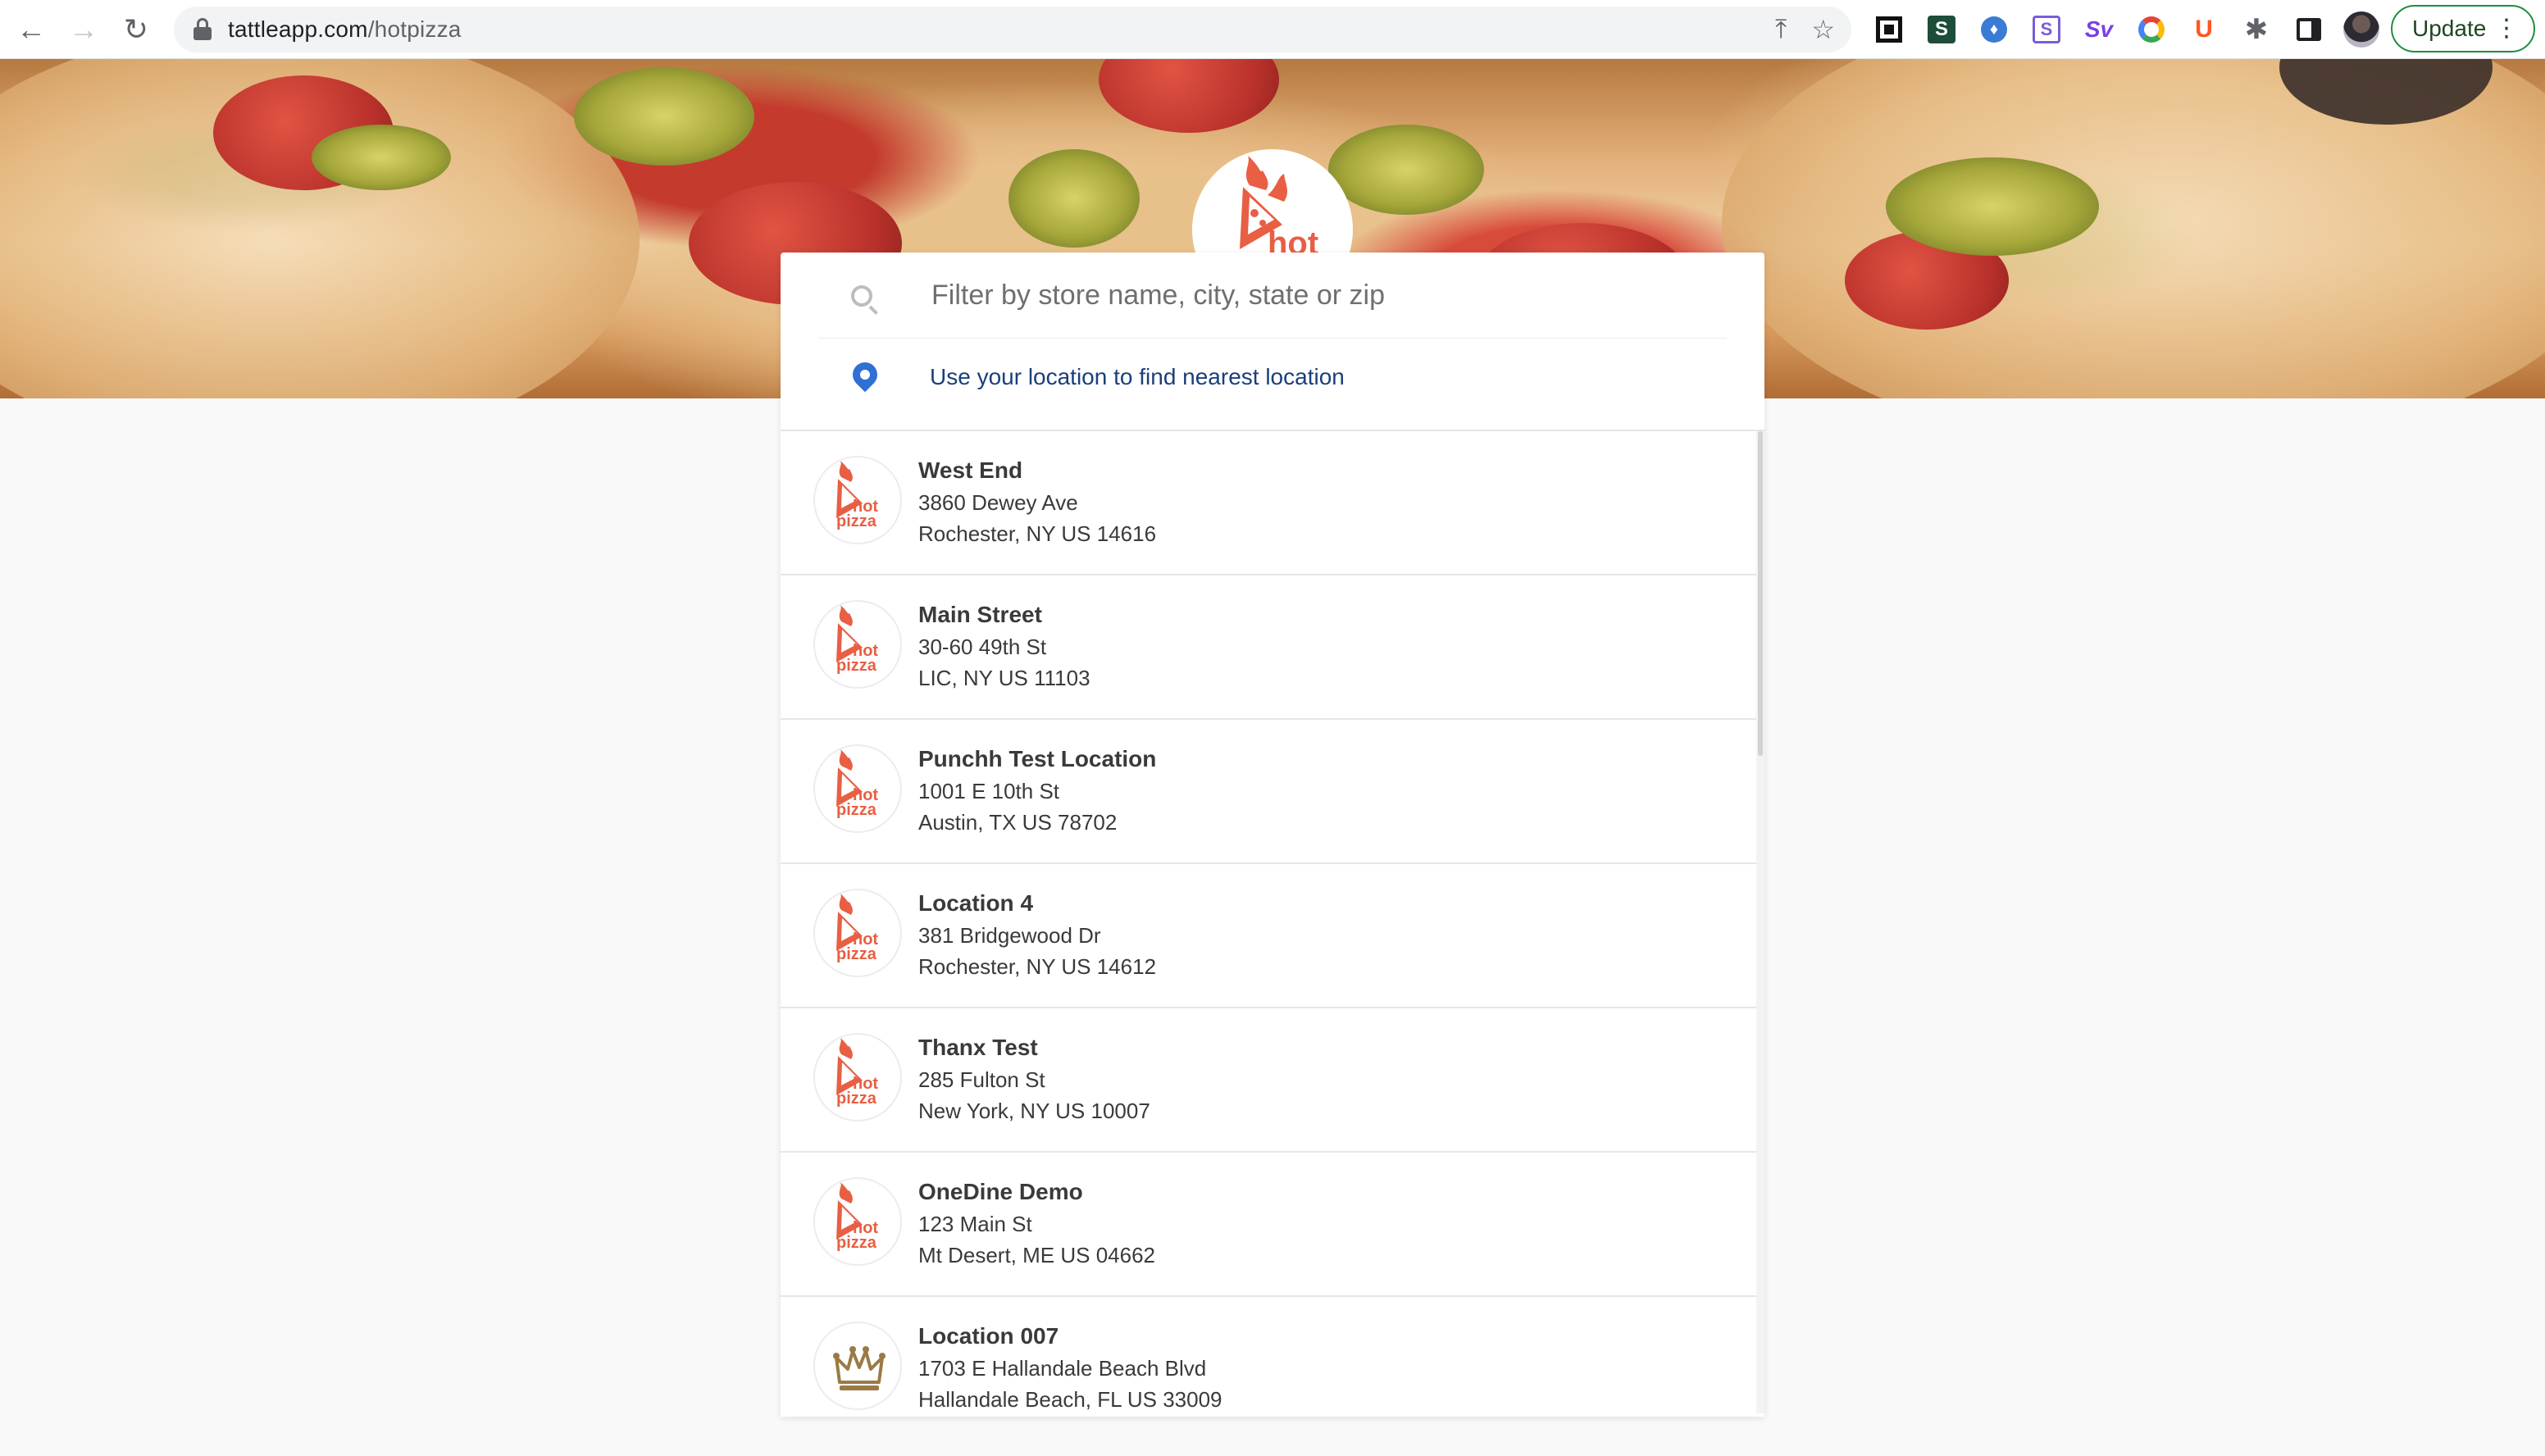 This screenshot has height=1456, width=2545. What do you see at coordinates (1272, 338) in the screenshot?
I see `divider` at bounding box center [1272, 338].